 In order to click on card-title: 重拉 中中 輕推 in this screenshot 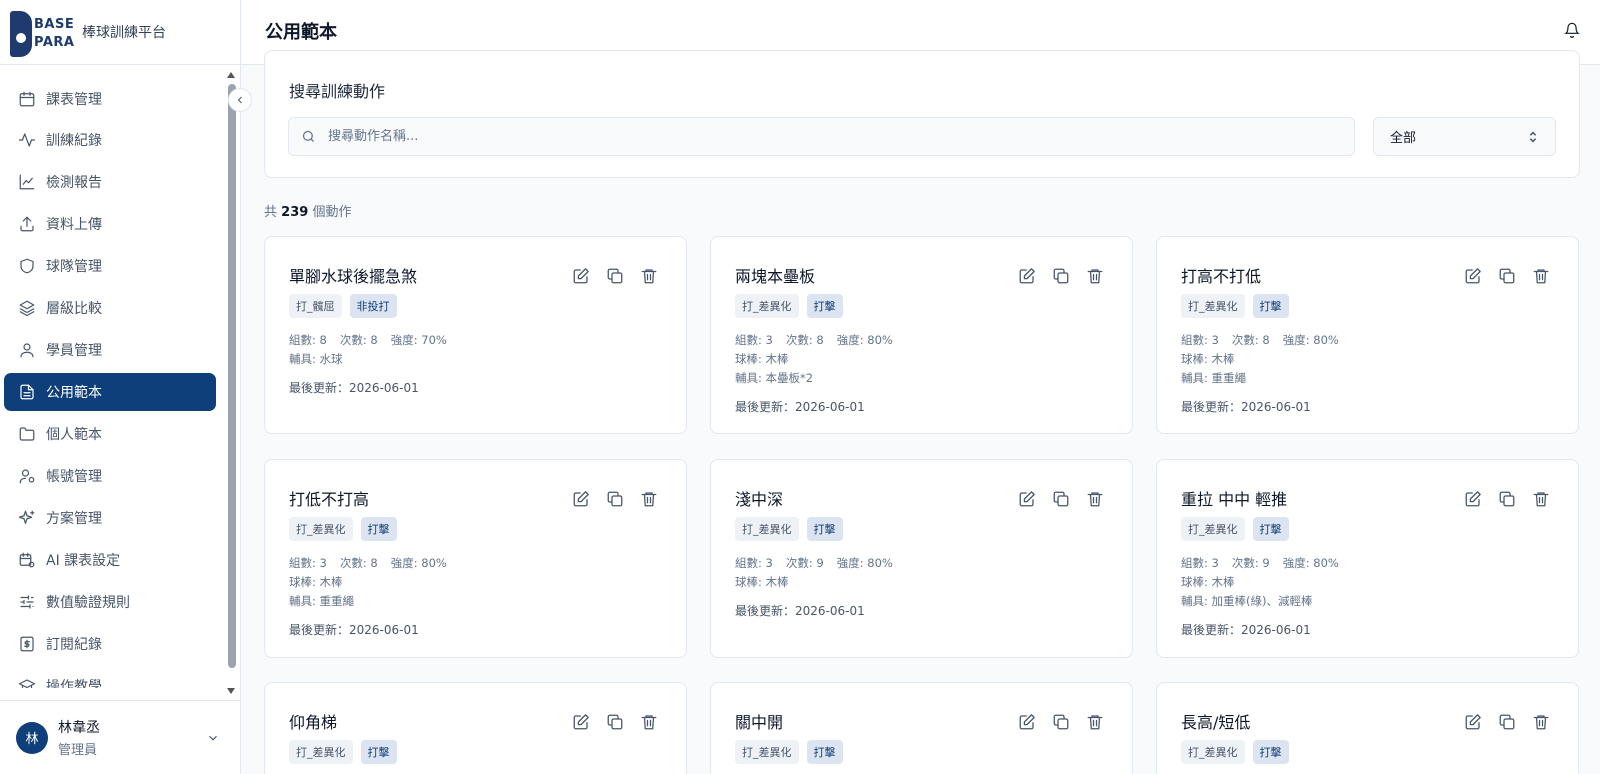, I will do `click(1234, 499)`.